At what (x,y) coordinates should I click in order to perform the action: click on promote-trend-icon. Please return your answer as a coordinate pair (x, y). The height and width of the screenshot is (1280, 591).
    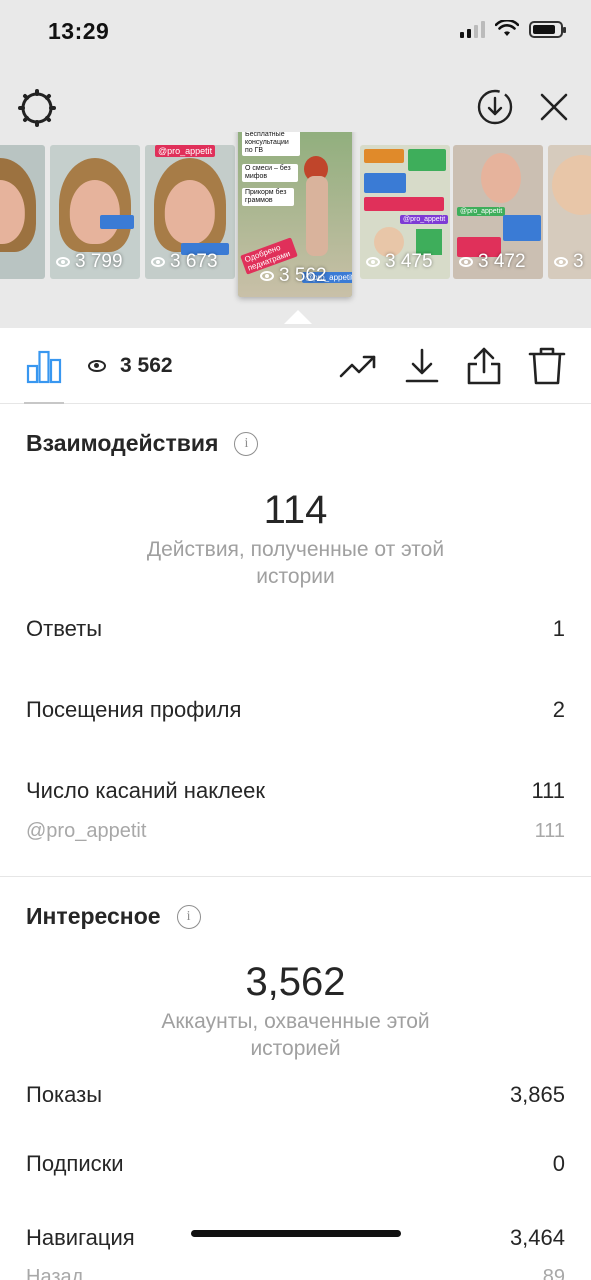
    Looking at the image, I should click on (358, 366).